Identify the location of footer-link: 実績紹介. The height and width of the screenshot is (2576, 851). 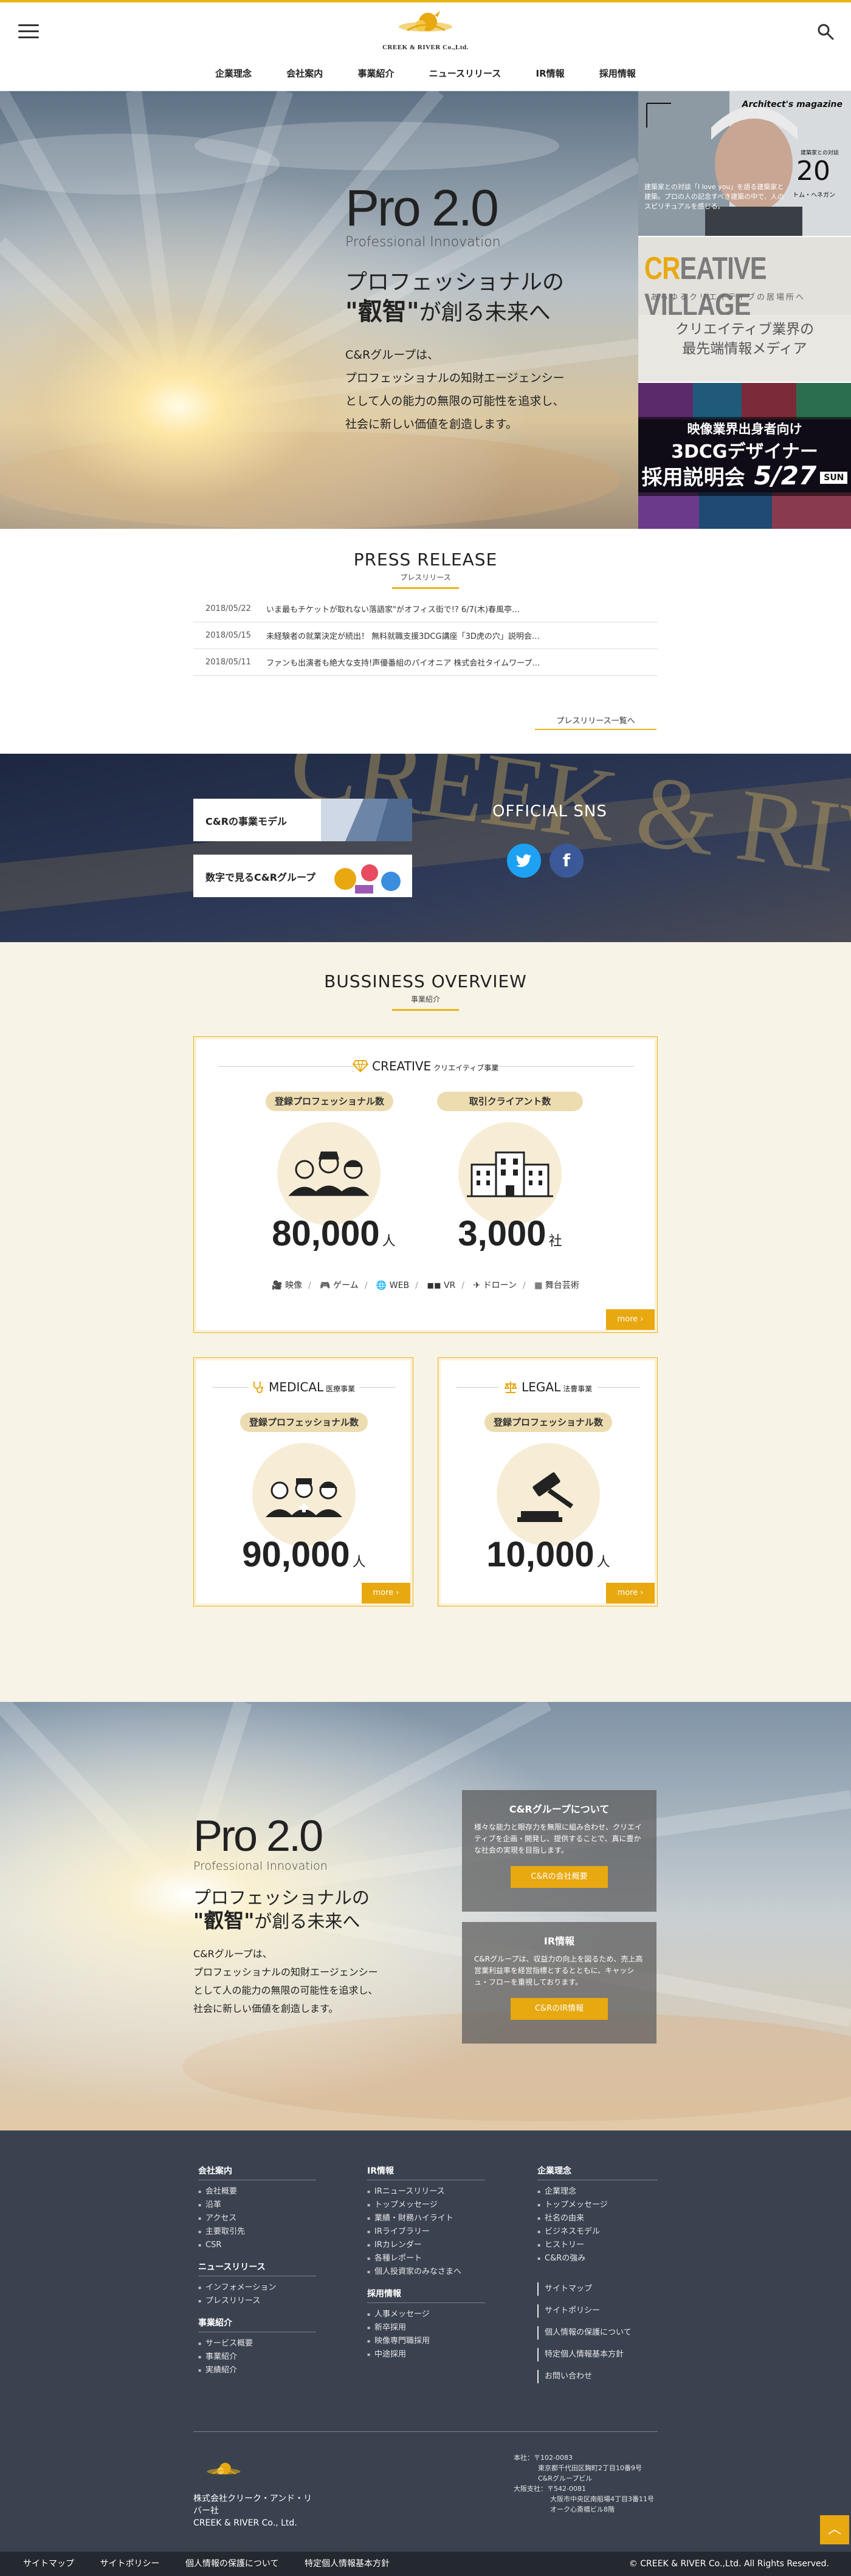
(257, 2370).